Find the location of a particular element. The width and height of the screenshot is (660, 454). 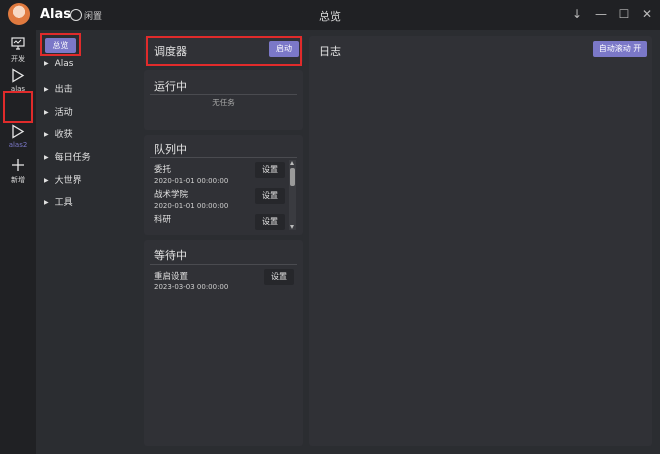

sidebar-item-dev: 开发 is located at coordinates (18, 50).